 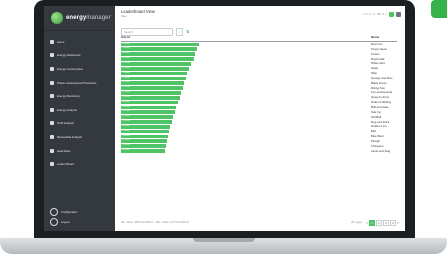 I want to click on bolt-icon, so click(x=52, y=68).